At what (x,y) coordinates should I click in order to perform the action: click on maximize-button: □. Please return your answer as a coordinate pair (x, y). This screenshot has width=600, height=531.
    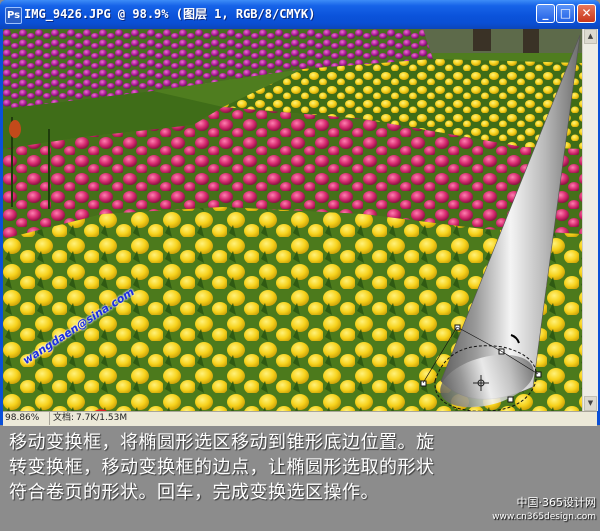
    Looking at the image, I should click on (565, 13).